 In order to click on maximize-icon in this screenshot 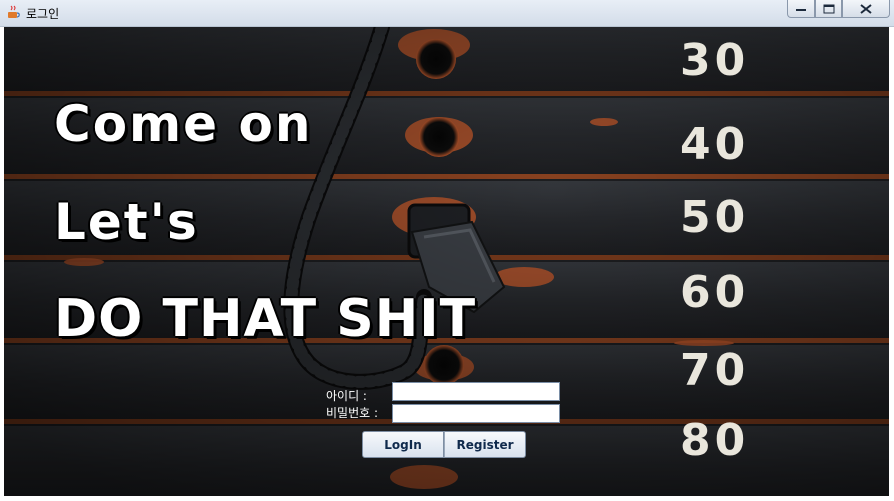, I will do `click(828, 8)`.